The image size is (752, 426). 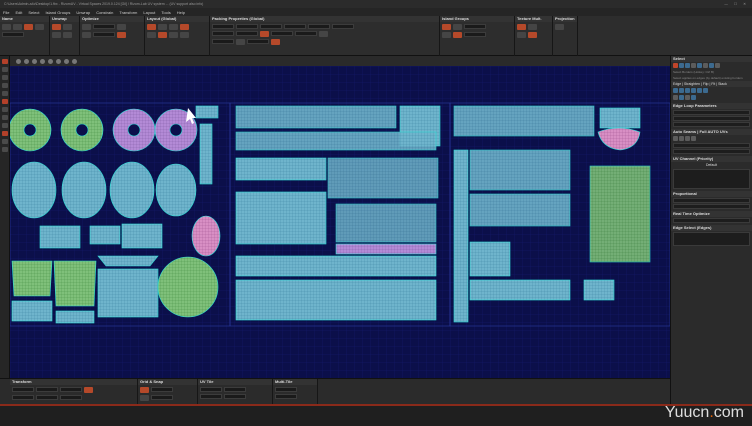 I want to click on menu-constrain: Constrain, so click(x=104, y=12).